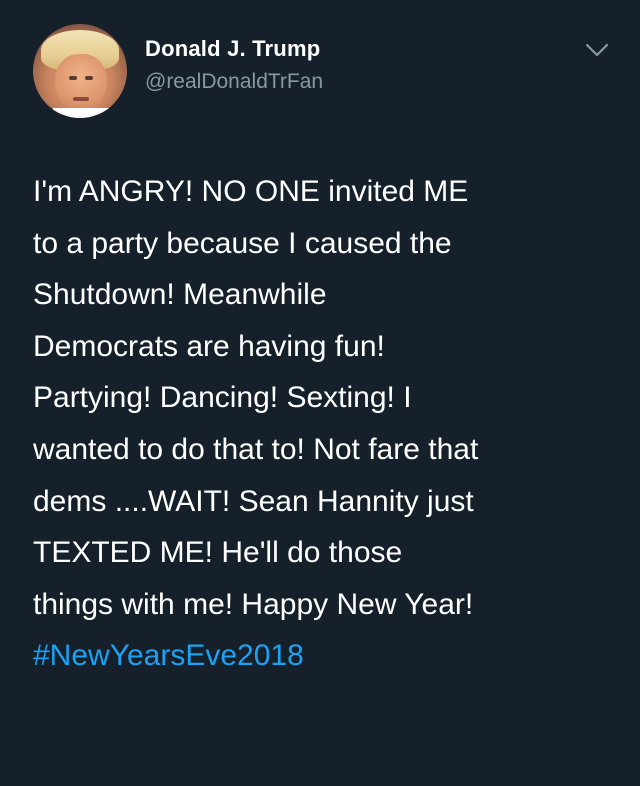 The height and width of the screenshot is (786, 640). Describe the element at coordinates (325, 656) in the screenshot. I see `hashtag-link: #NewYearsEve2018` at that location.